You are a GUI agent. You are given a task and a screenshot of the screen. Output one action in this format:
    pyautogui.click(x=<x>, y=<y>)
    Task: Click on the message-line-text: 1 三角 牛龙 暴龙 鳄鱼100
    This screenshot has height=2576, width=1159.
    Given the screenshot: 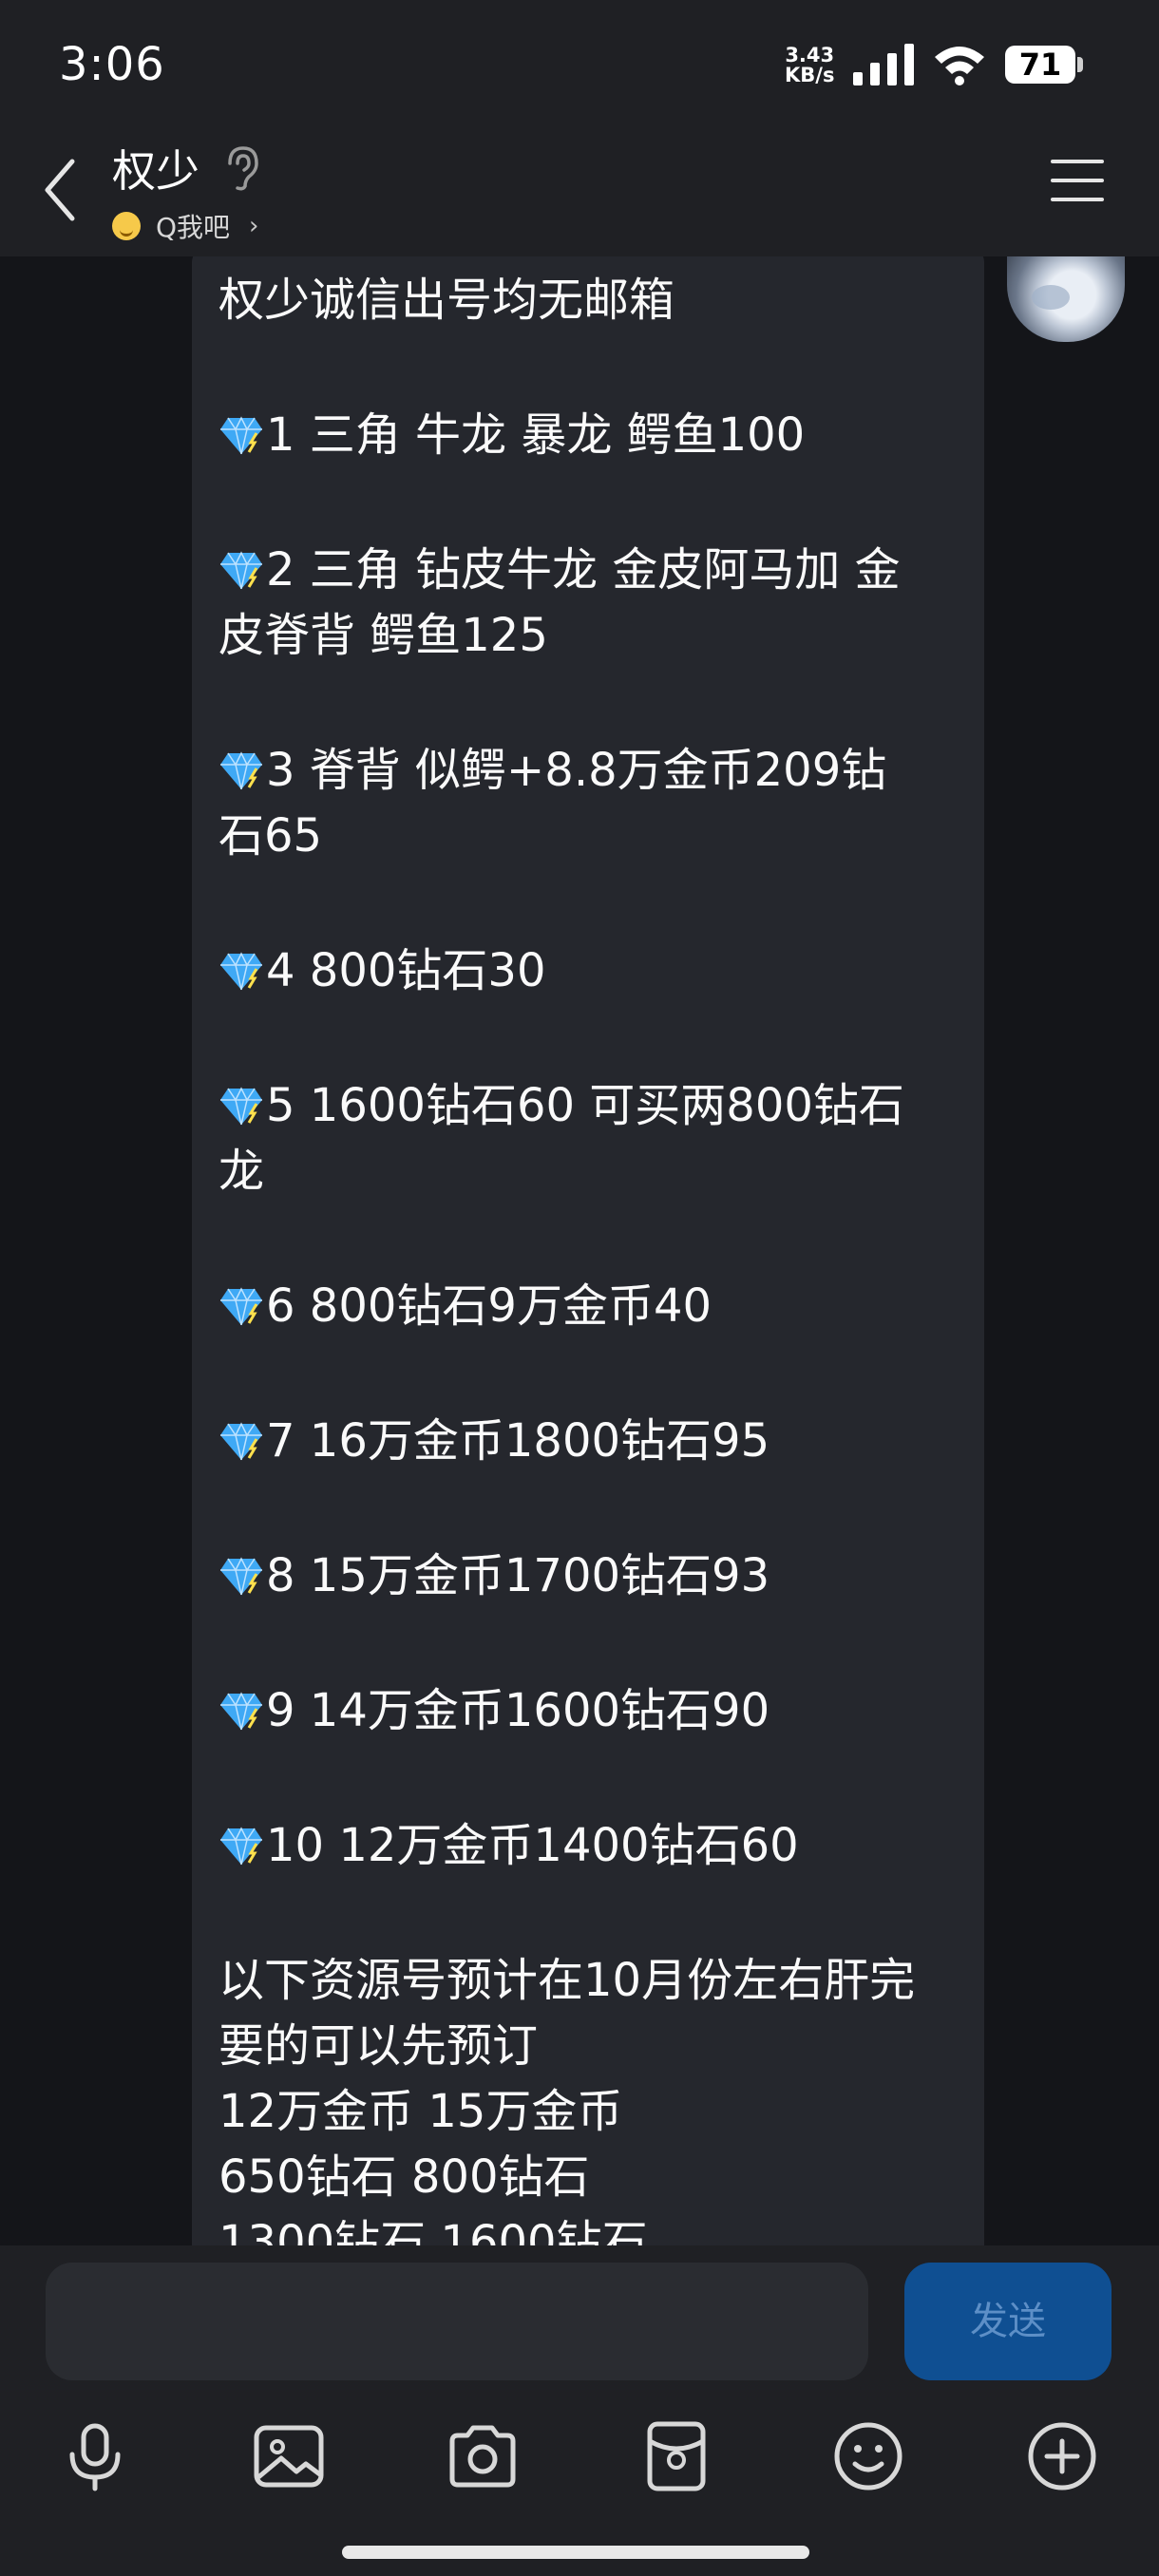 What is the action you would take?
    pyautogui.click(x=536, y=435)
    